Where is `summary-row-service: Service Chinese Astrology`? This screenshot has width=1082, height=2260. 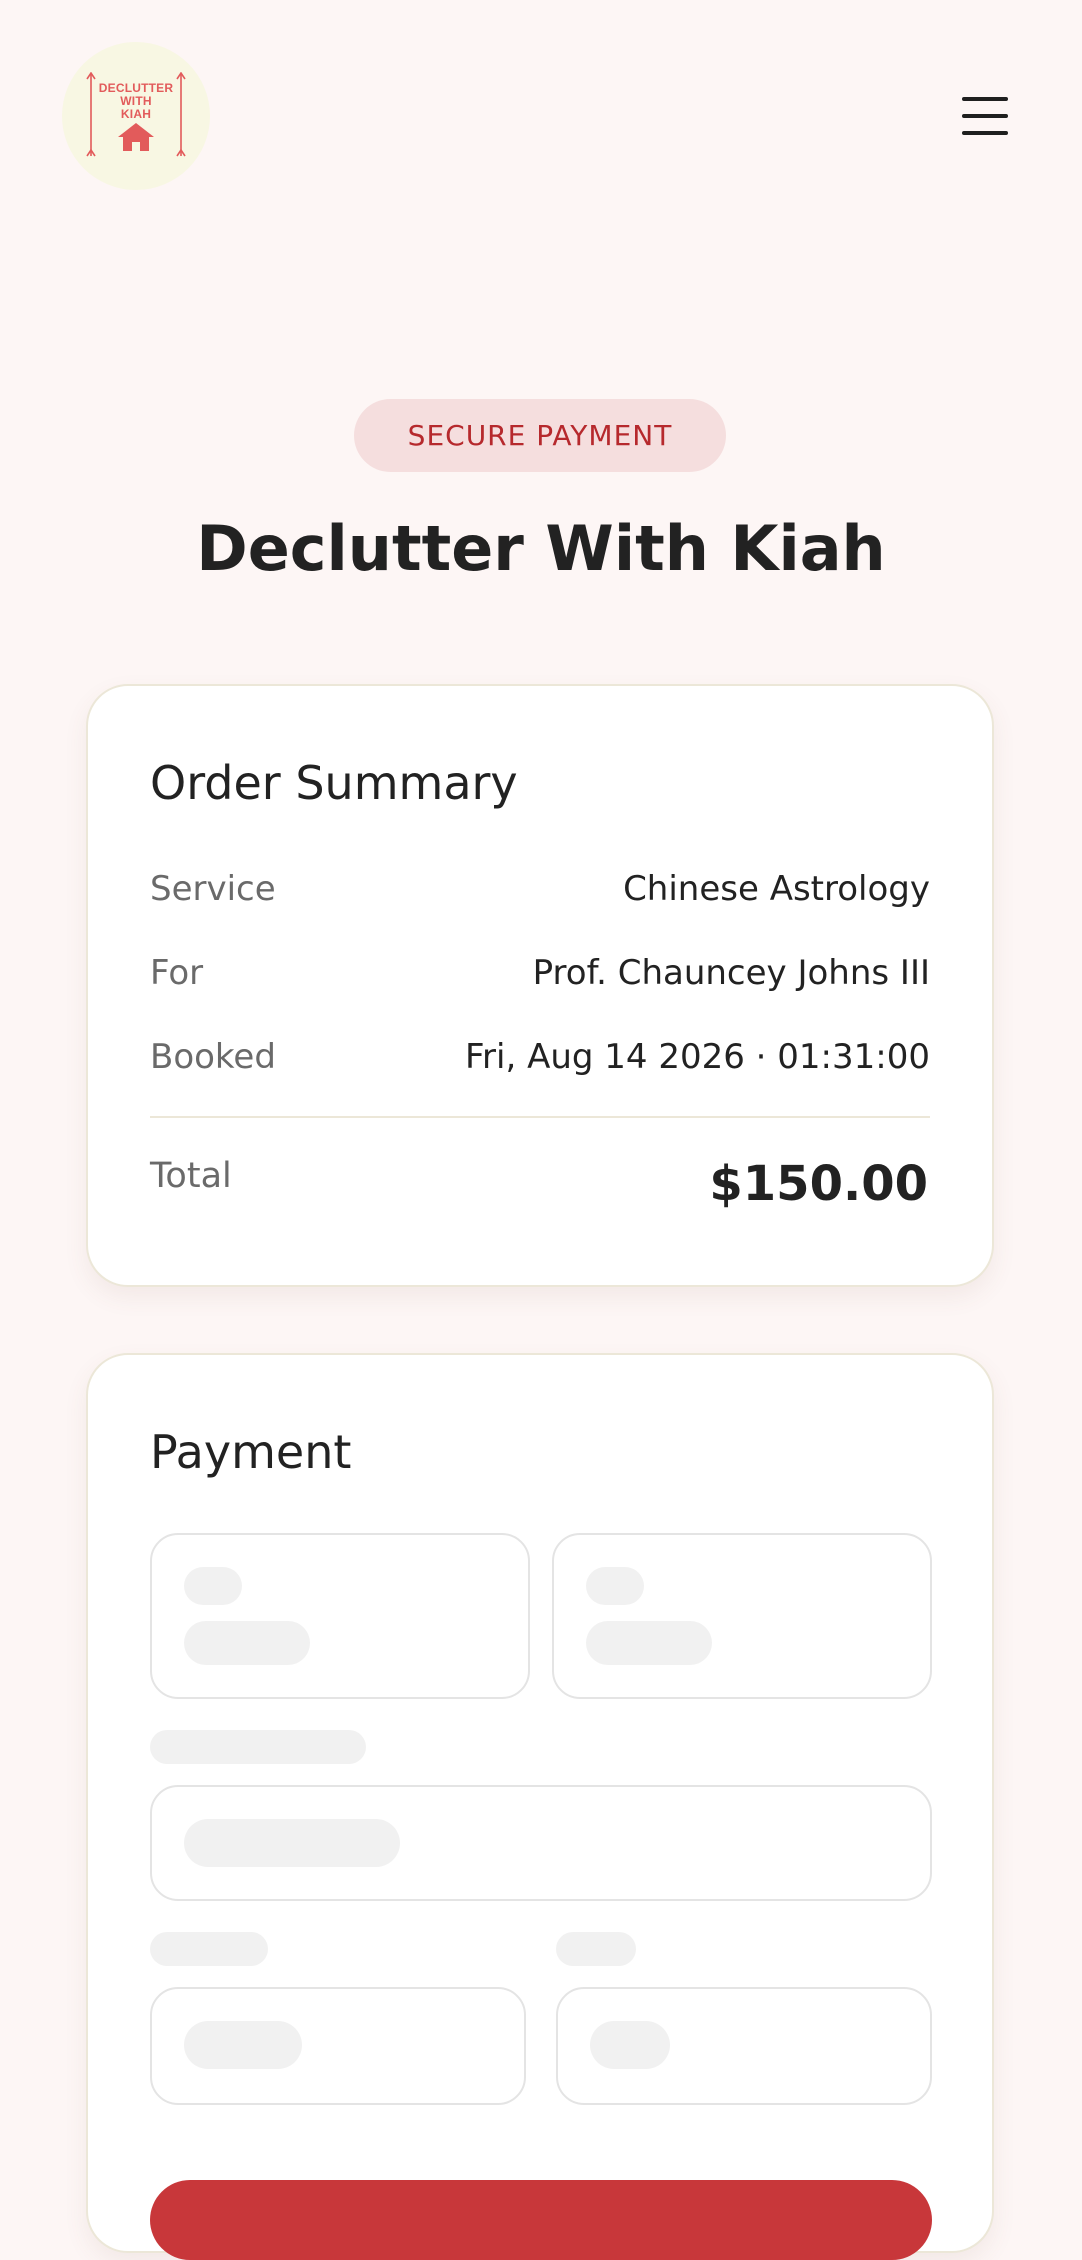 summary-row-service: Service Chinese Astrology is located at coordinates (540, 891).